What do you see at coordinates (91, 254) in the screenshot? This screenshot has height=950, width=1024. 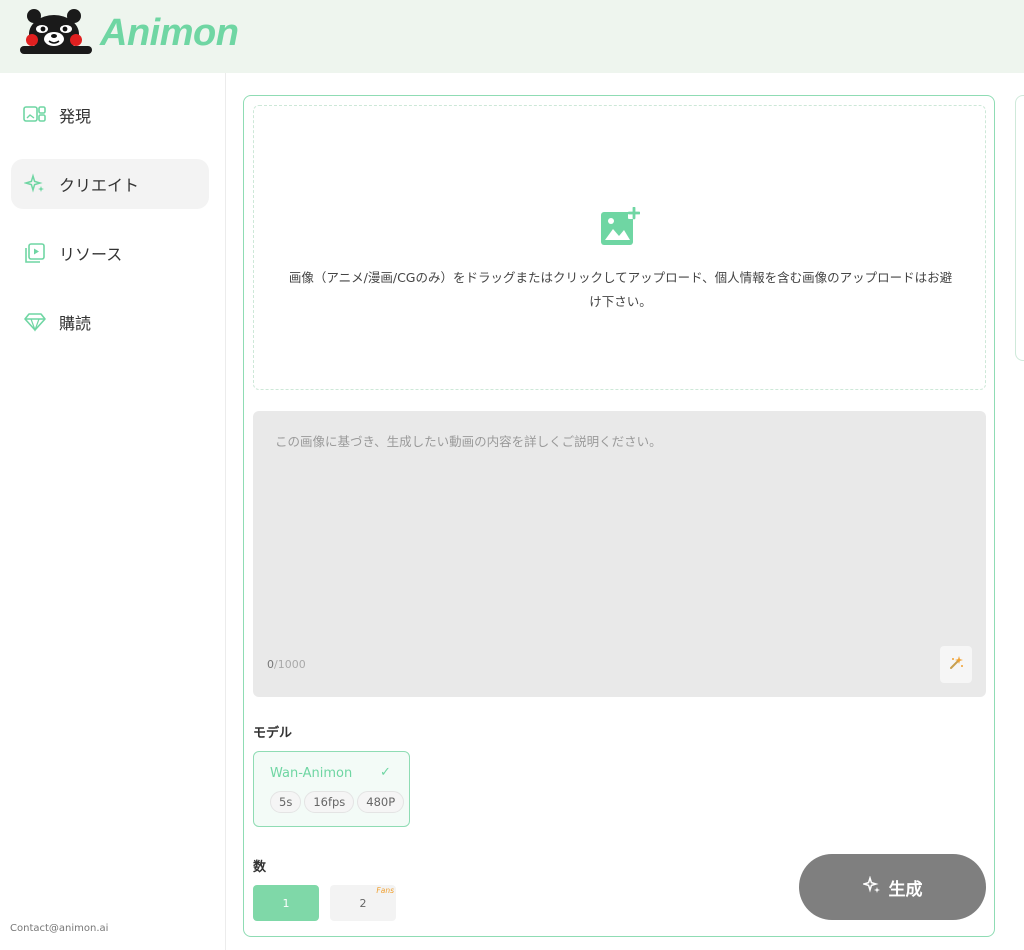 I see `sidebar-item-label: リソース` at bounding box center [91, 254].